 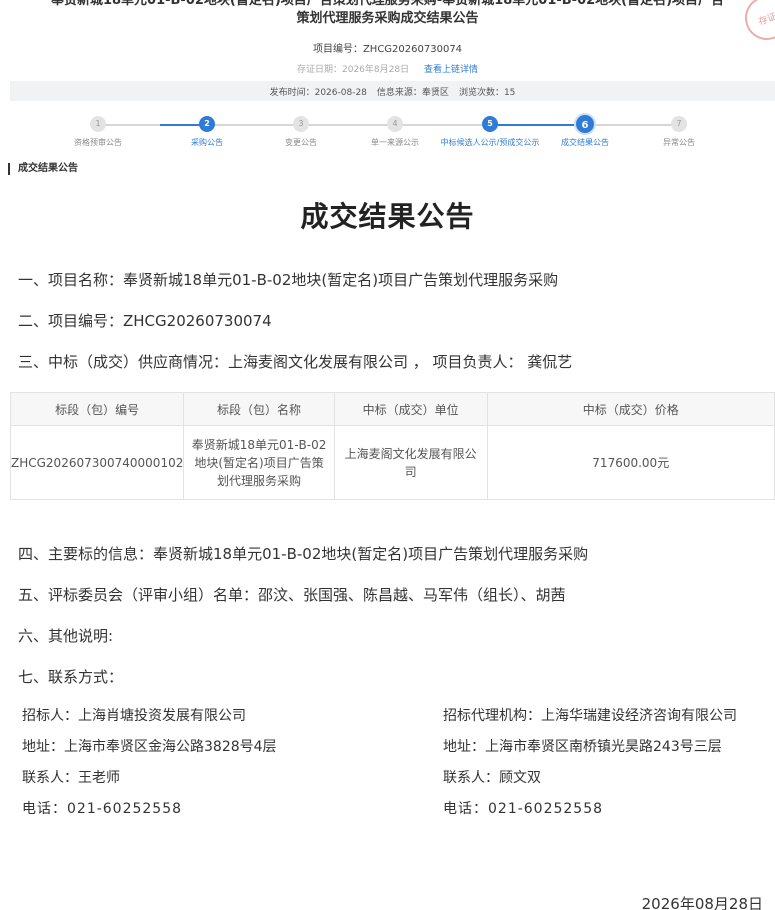 What do you see at coordinates (134, 716) in the screenshot?
I see `tenderer-name: 招标人：上海肖塘投资发展有限公司` at bounding box center [134, 716].